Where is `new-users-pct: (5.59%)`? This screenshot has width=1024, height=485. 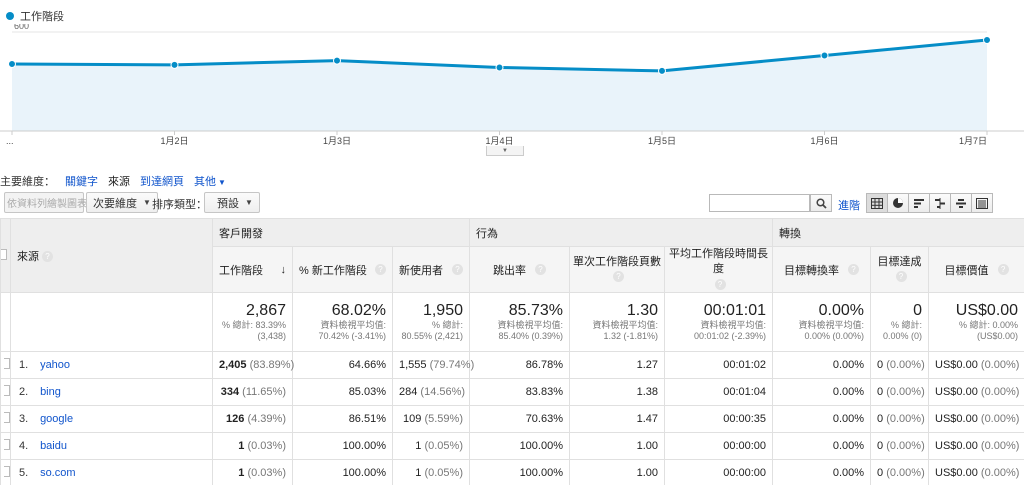
new-users-pct: (5.59%) is located at coordinates (443, 419).